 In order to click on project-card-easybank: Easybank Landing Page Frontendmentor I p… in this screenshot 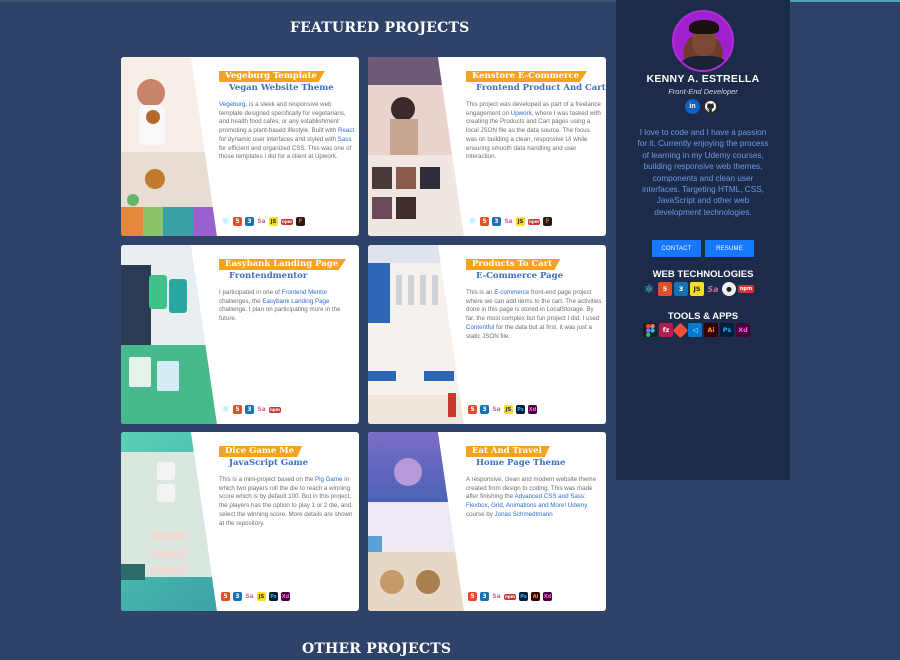, I will do `click(240, 334)`.